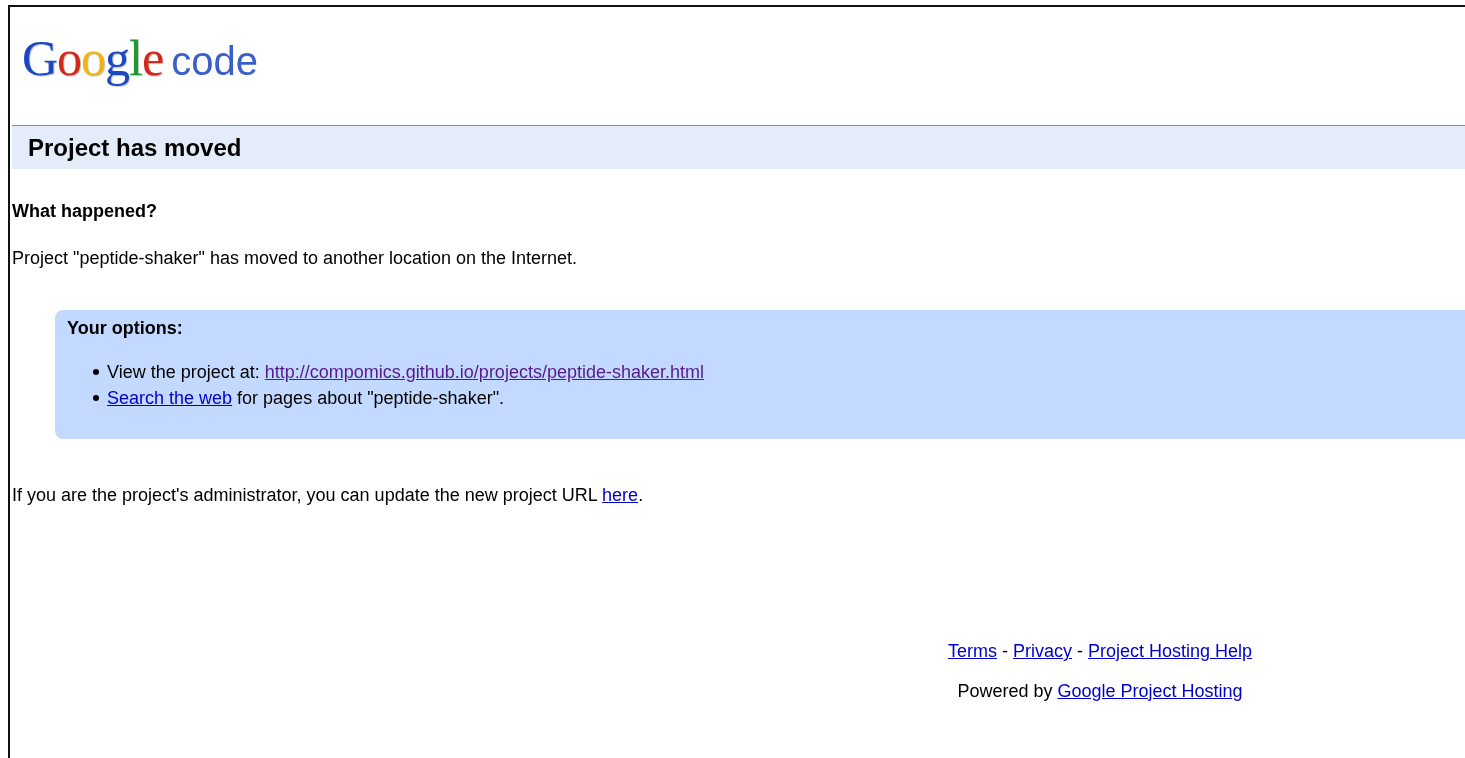 The width and height of the screenshot is (1465, 758). Describe the element at coordinates (170, 398) in the screenshot. I see `link: Search the web` at that location.